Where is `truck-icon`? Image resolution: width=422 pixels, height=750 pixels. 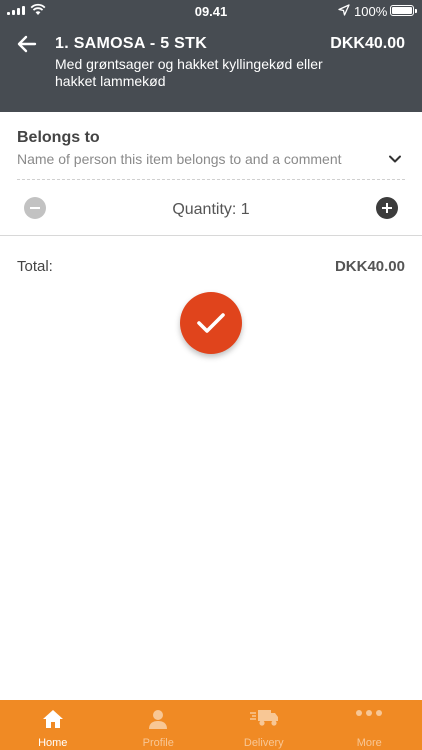
truck-icon is located at coordinates (263, 718).